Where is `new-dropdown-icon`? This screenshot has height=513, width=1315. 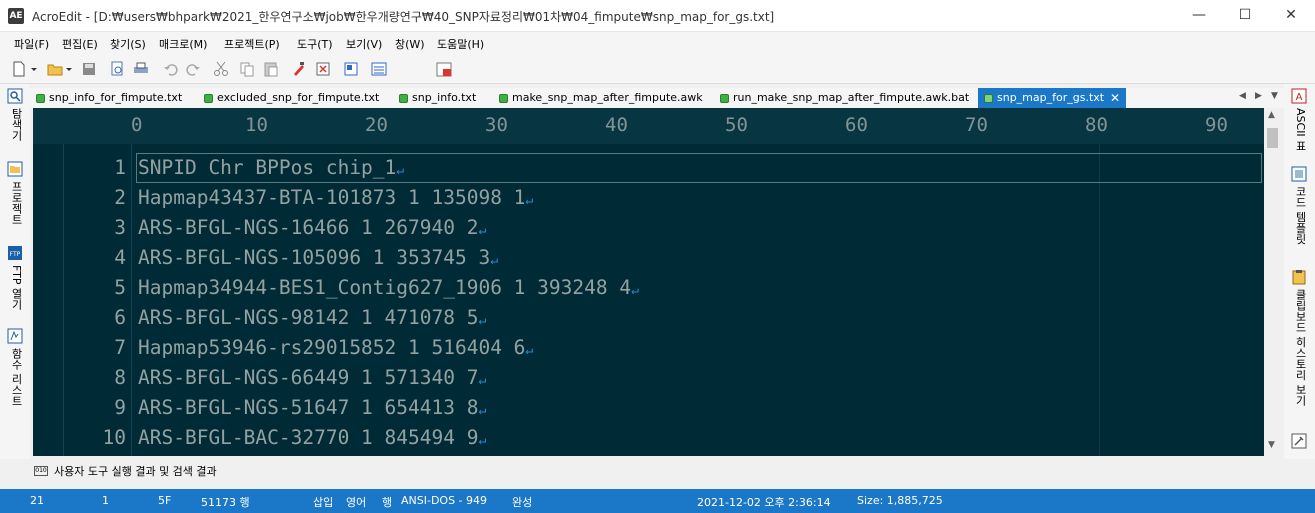 new-dropdown-icon is located at coordinates (34, 69).